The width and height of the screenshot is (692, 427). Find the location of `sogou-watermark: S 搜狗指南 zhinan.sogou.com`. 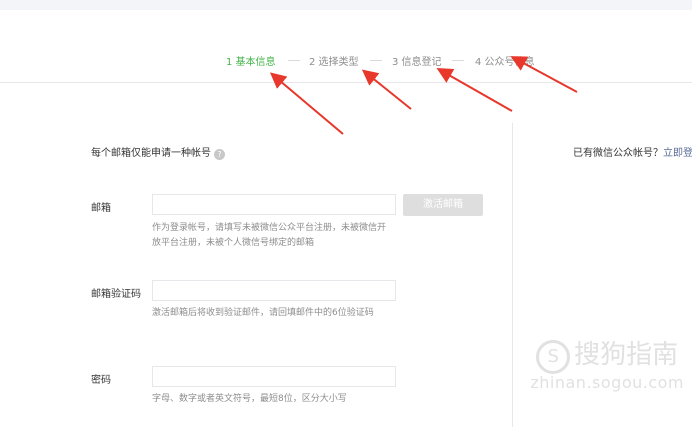

sogou-watermark: S 搜狗指南 zhinan.sogou.com is located at coordinates (607, 366).